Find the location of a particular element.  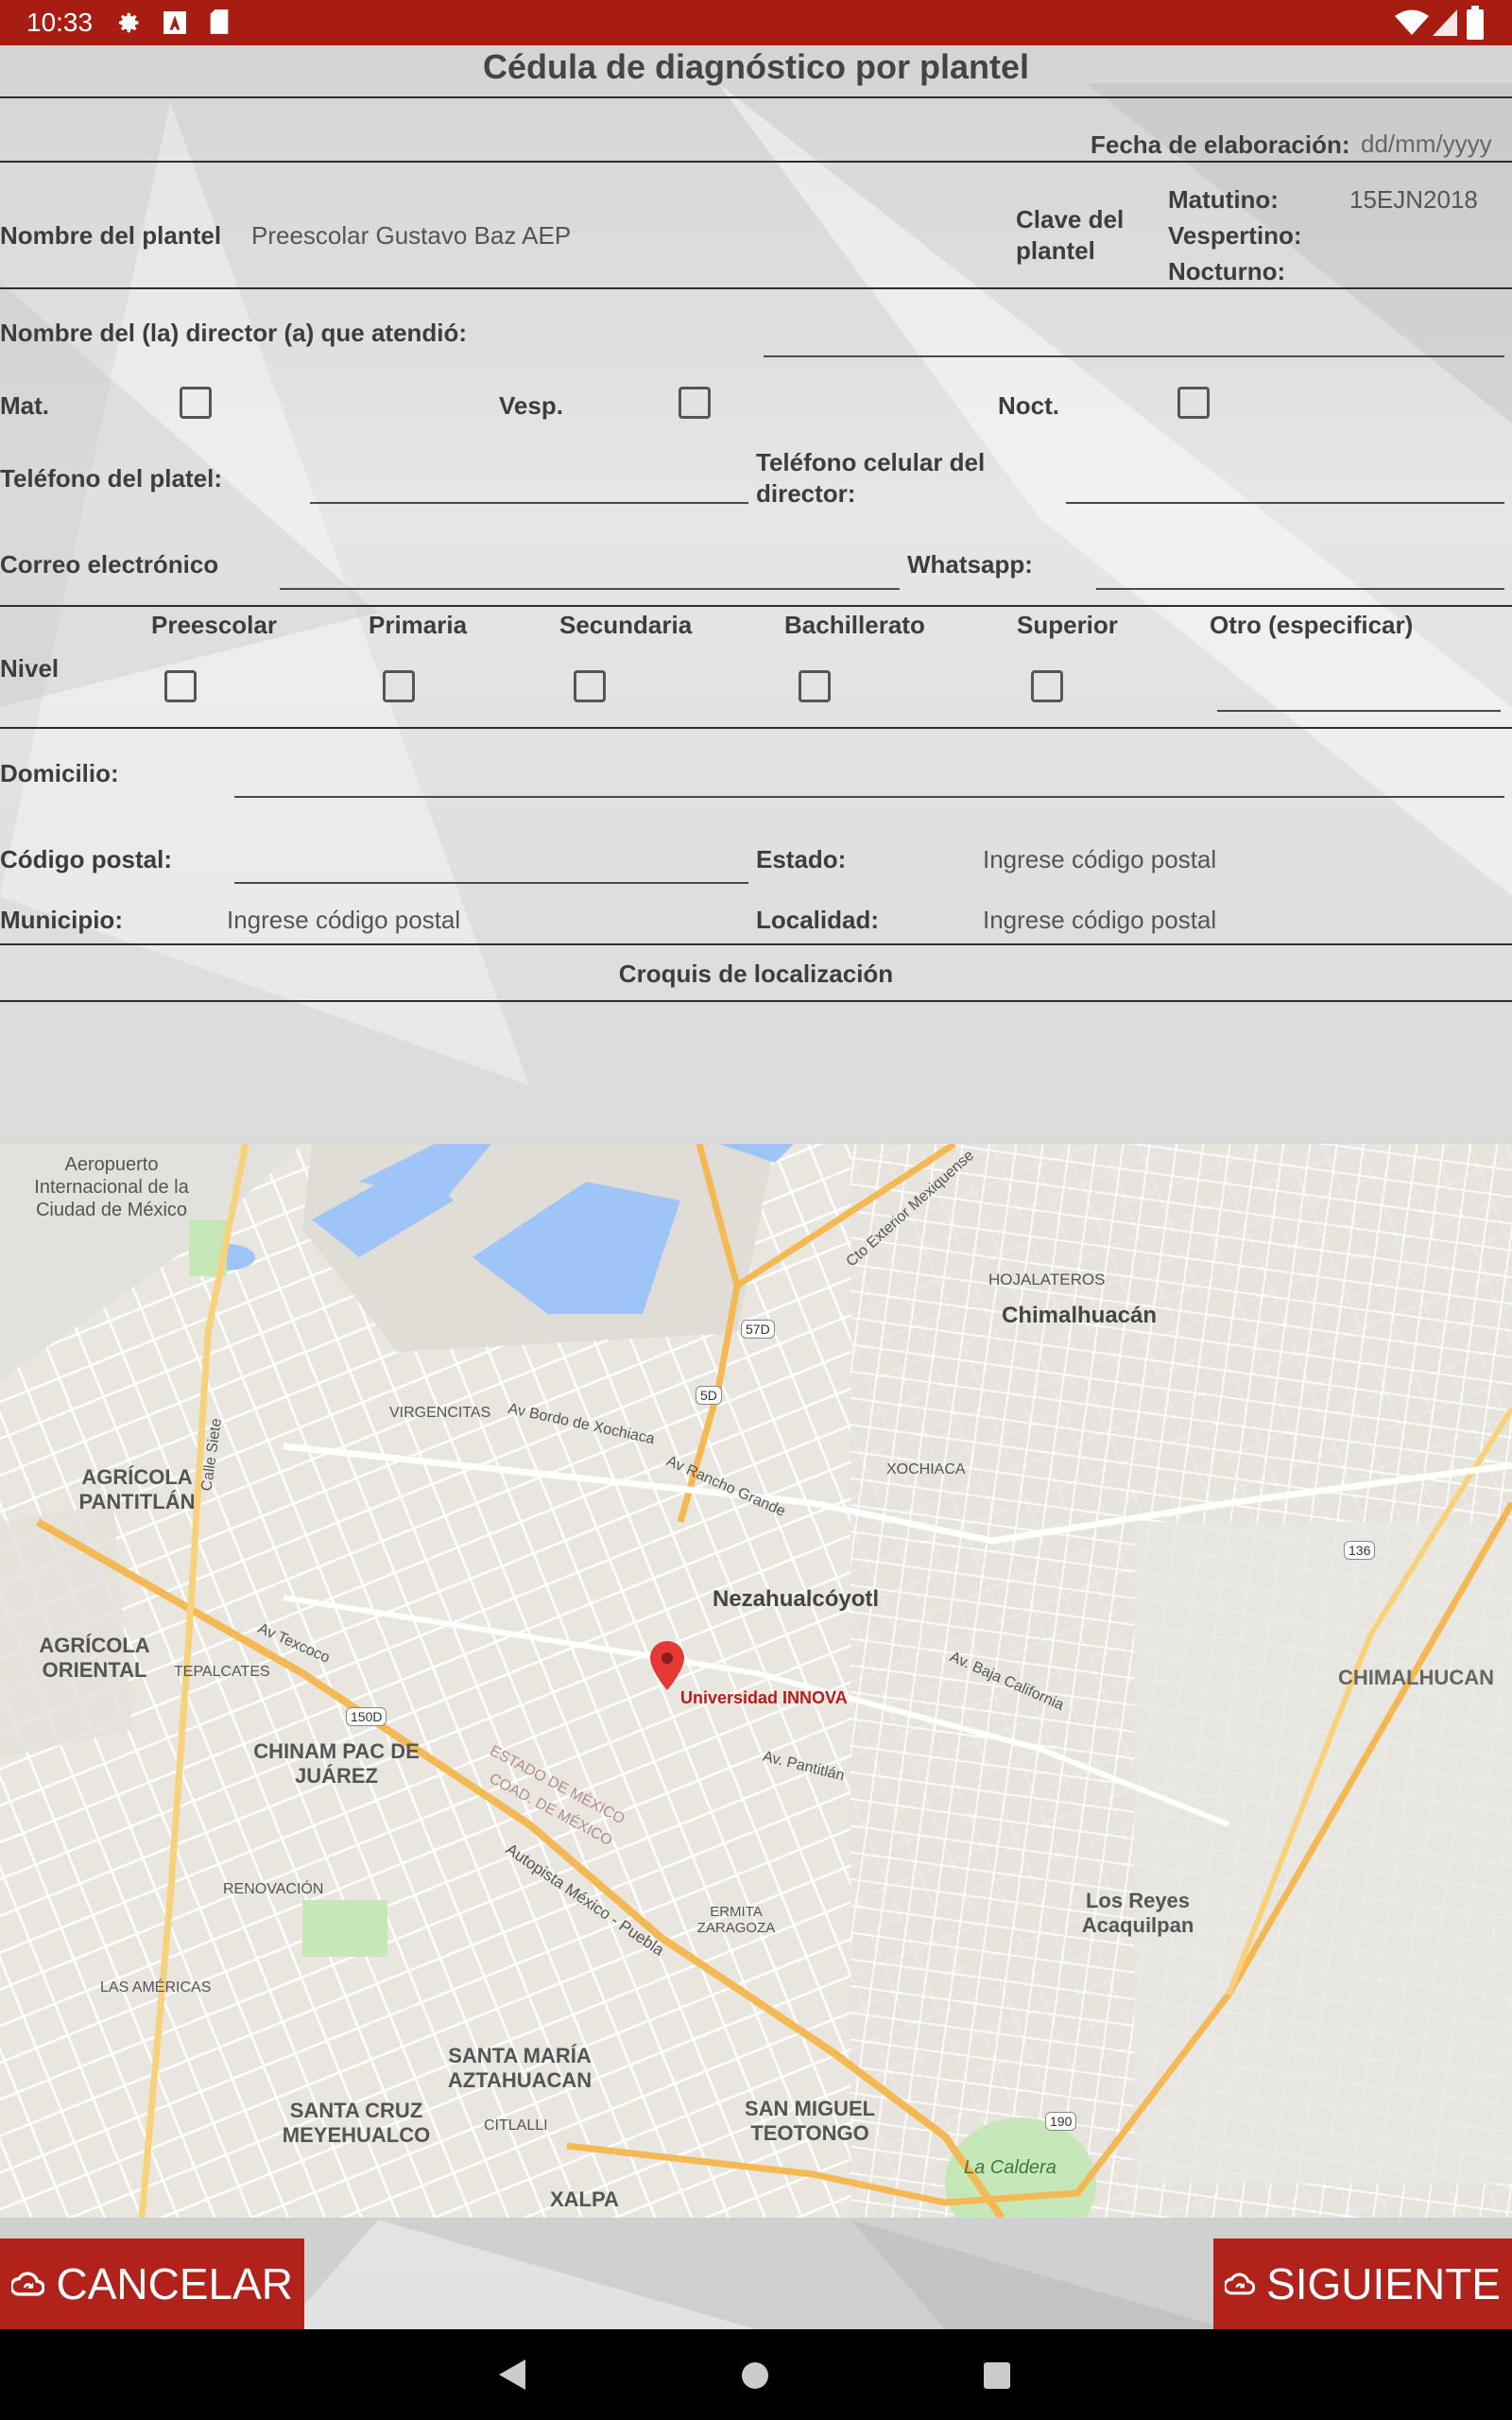

nivel-bachillerato-checkbox is located at coordinates (815, 686).